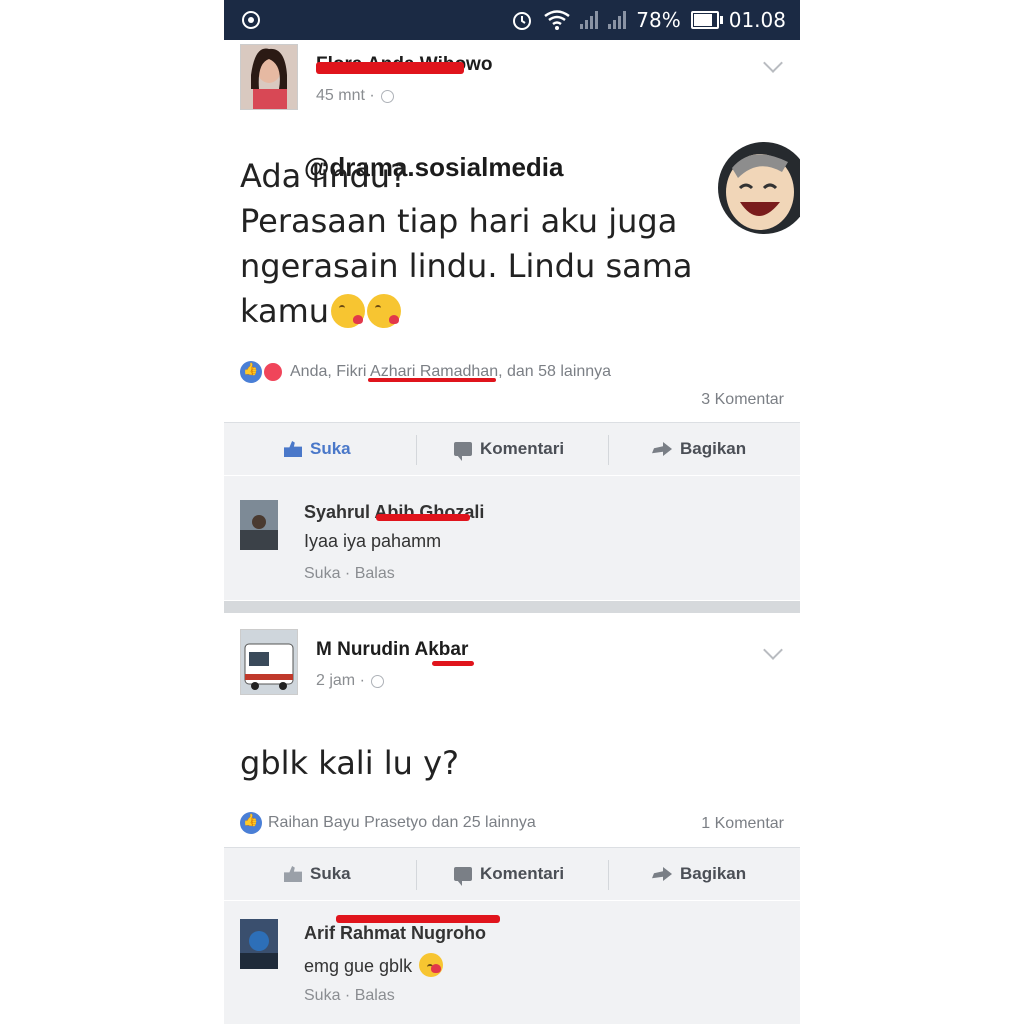 The image size is (1024, 1024). What do you see at coordinates (589, 20) in the screenshot?
I see `signal-icon` at bounding box center [589, 20].